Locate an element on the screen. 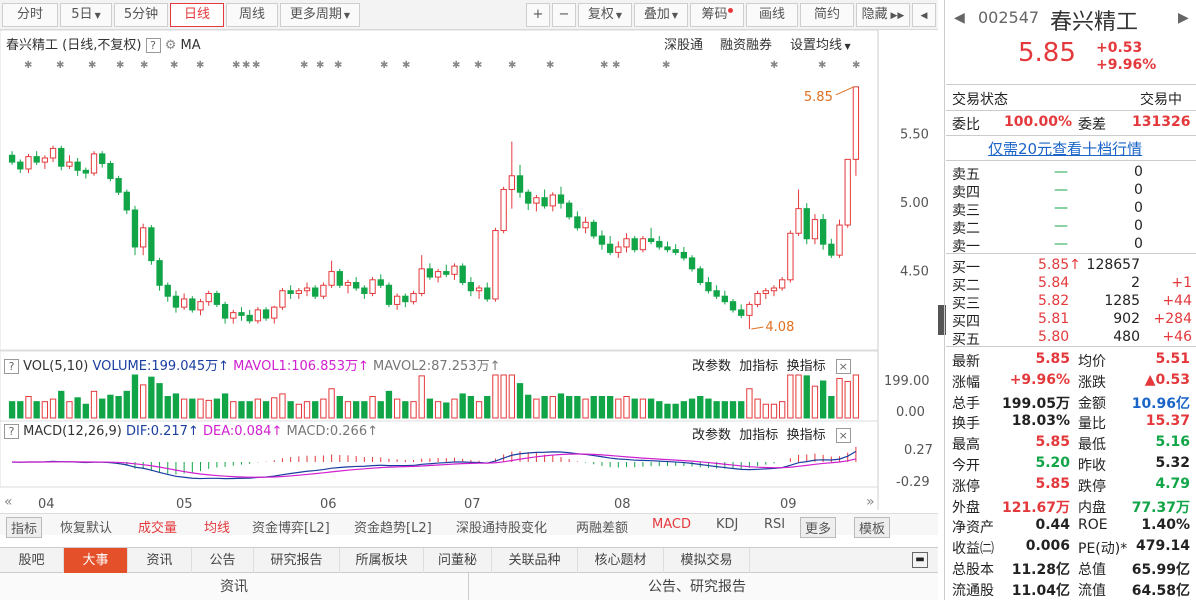 The width and height of the screenshot is (1196, 600). simple-button: 简约 is located at coordinates (827, 15).